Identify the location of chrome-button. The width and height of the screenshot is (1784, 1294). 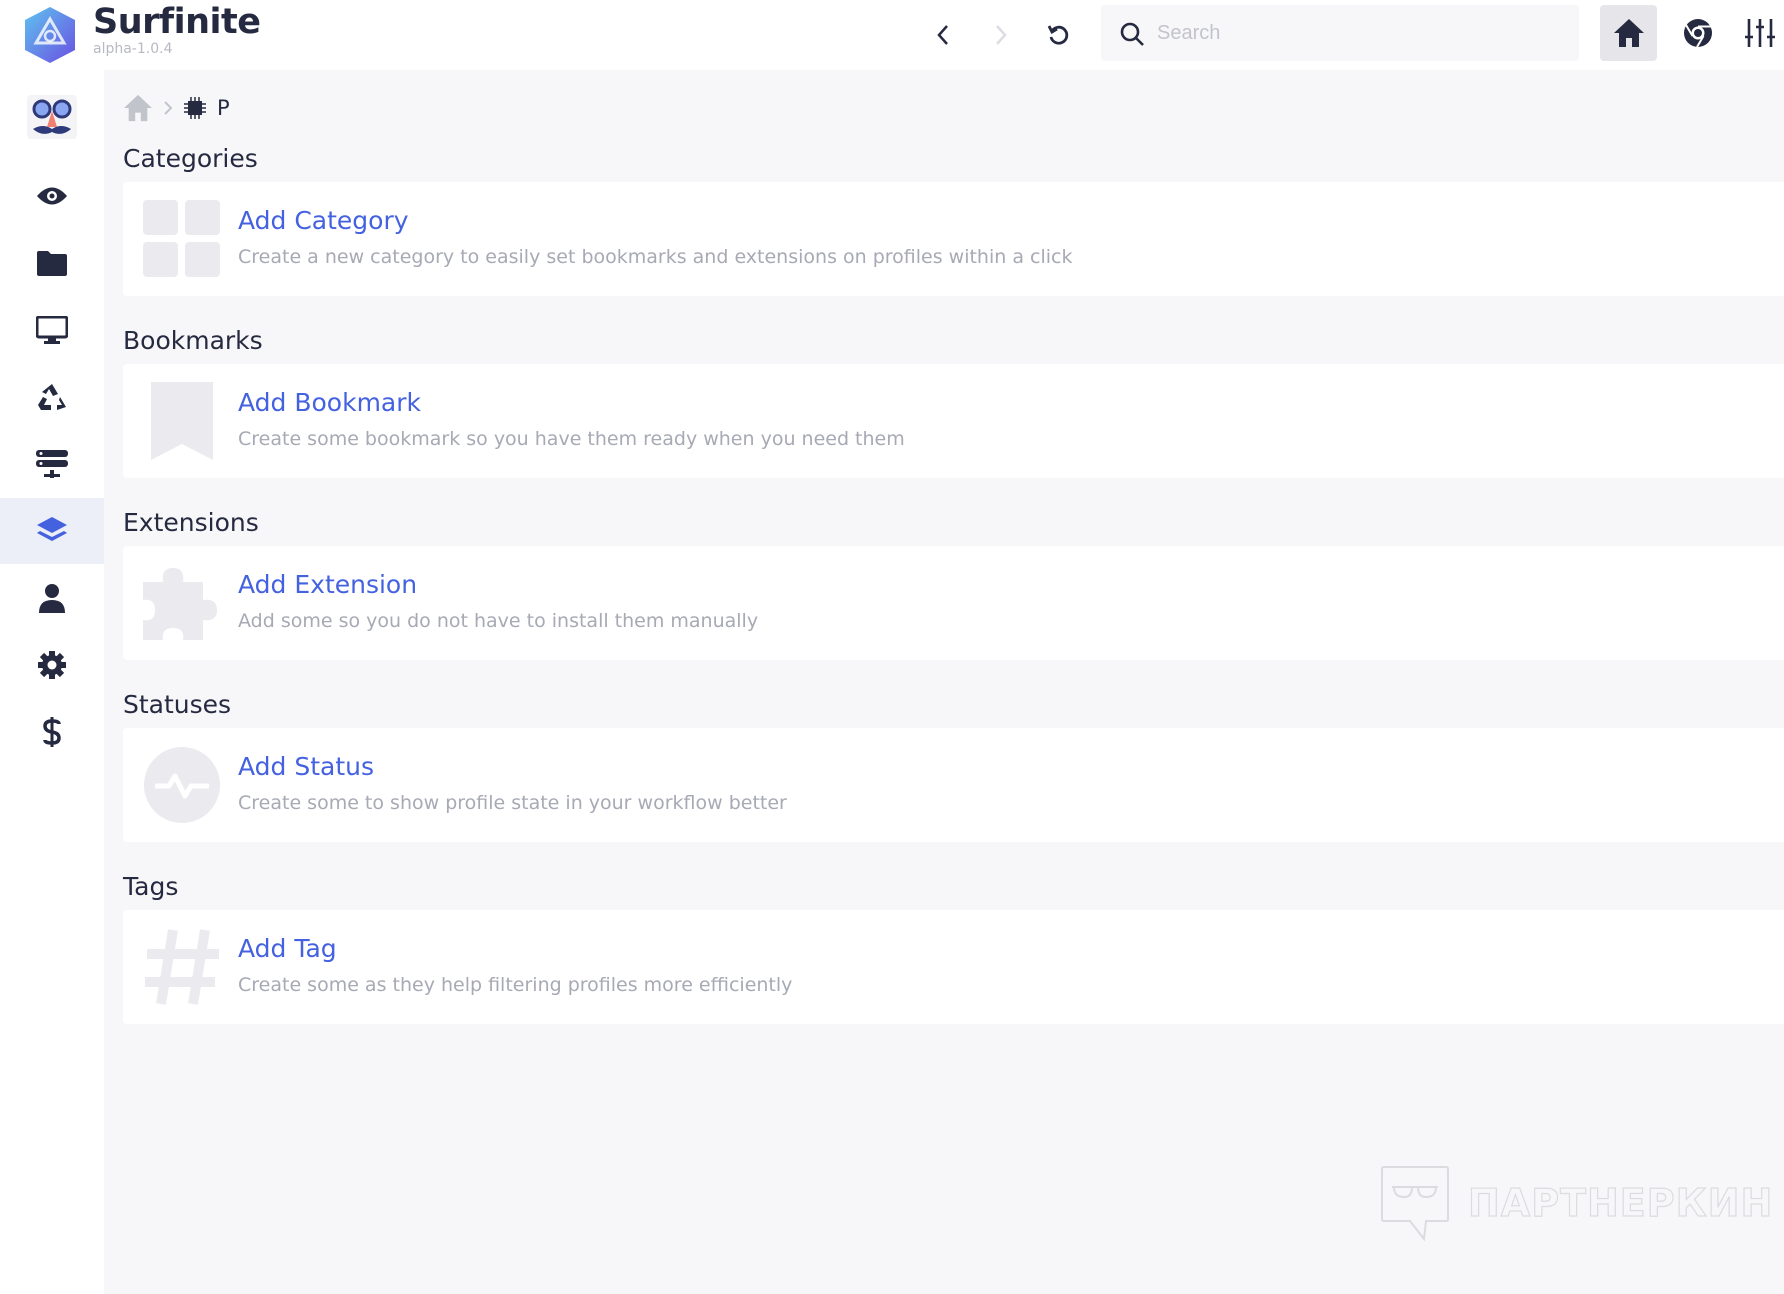
(1697, 33).